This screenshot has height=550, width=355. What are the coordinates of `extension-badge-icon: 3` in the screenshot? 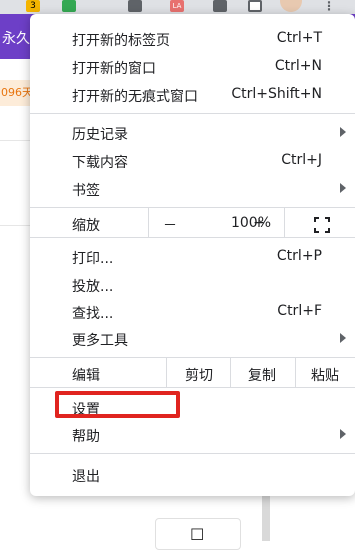 It's located at (33, 6).